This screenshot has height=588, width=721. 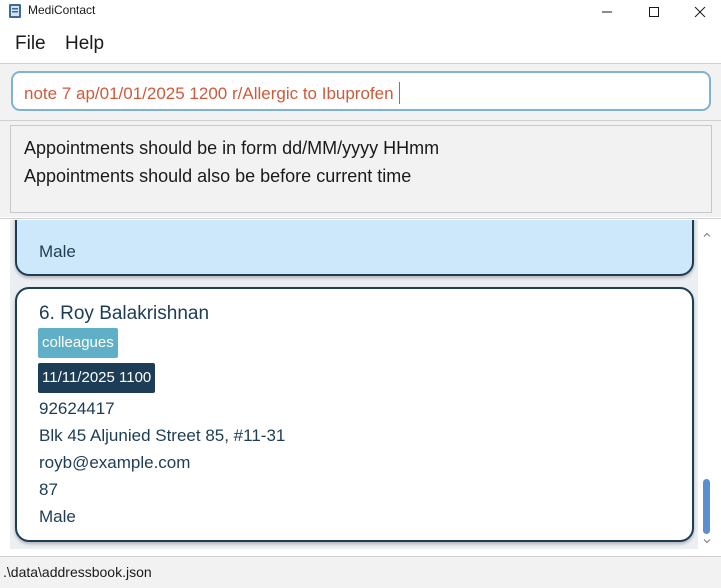 I want to click on menu-bar: File Help, so click(x=360, y=45).